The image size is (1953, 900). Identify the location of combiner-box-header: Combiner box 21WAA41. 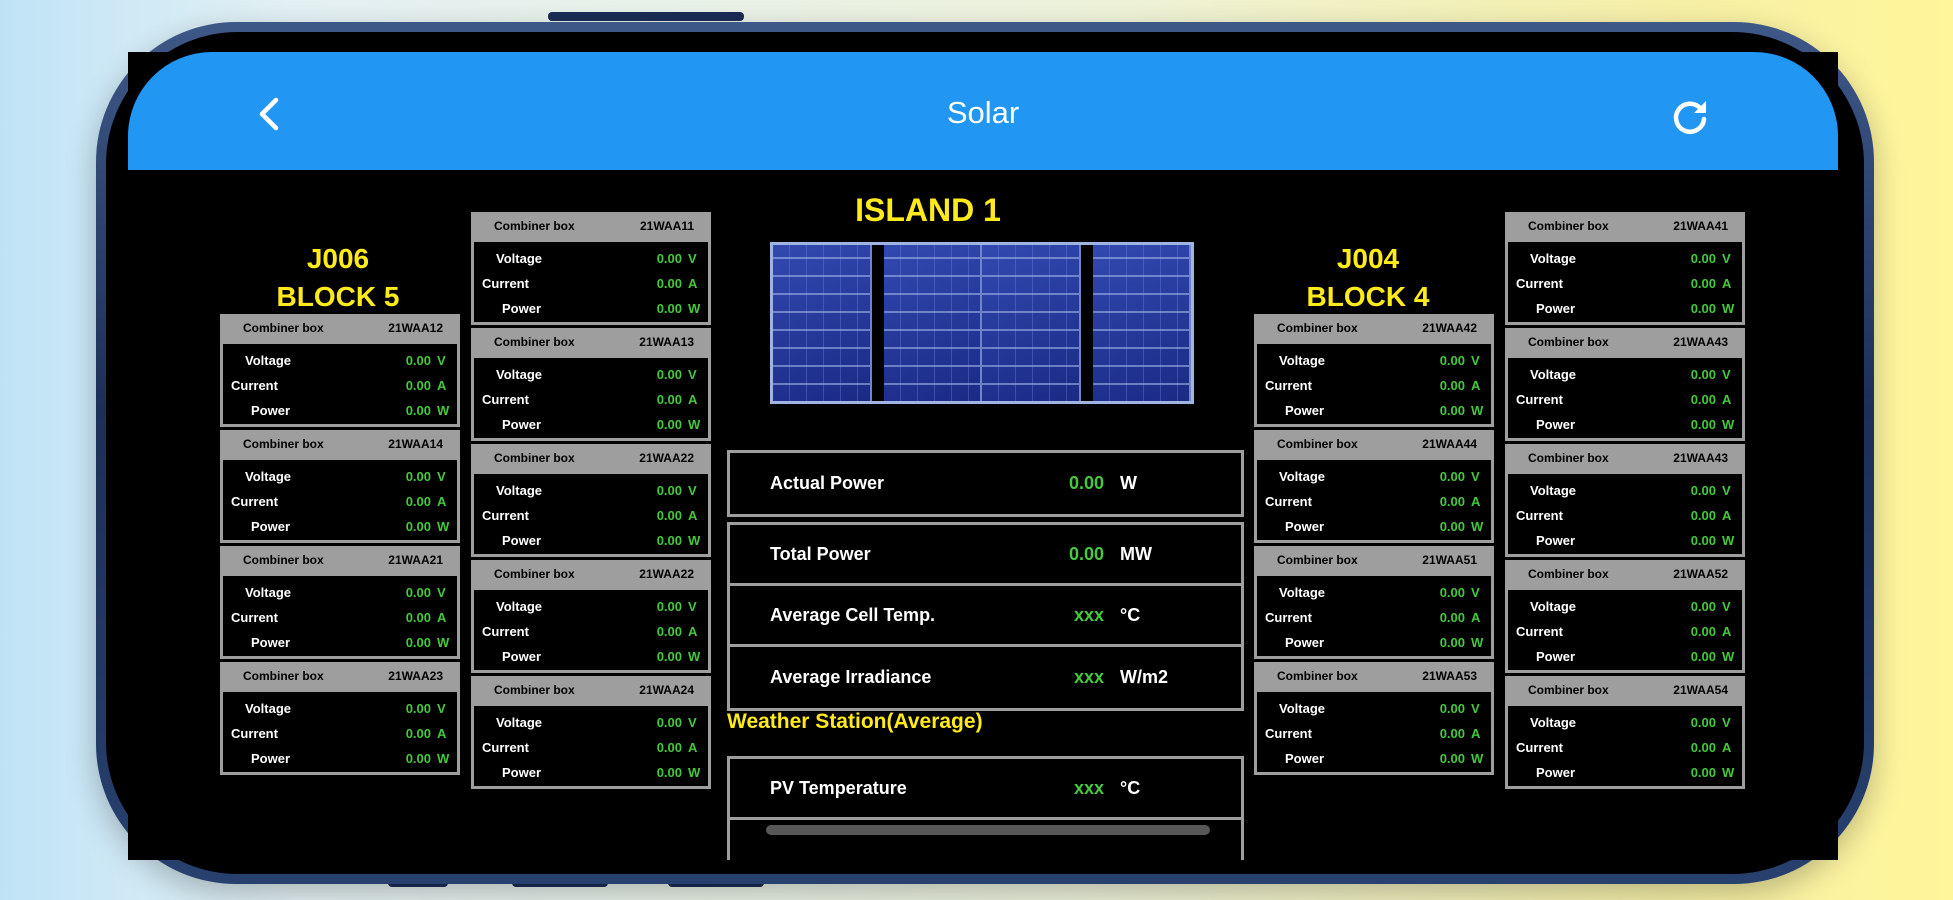
(1625, 227).